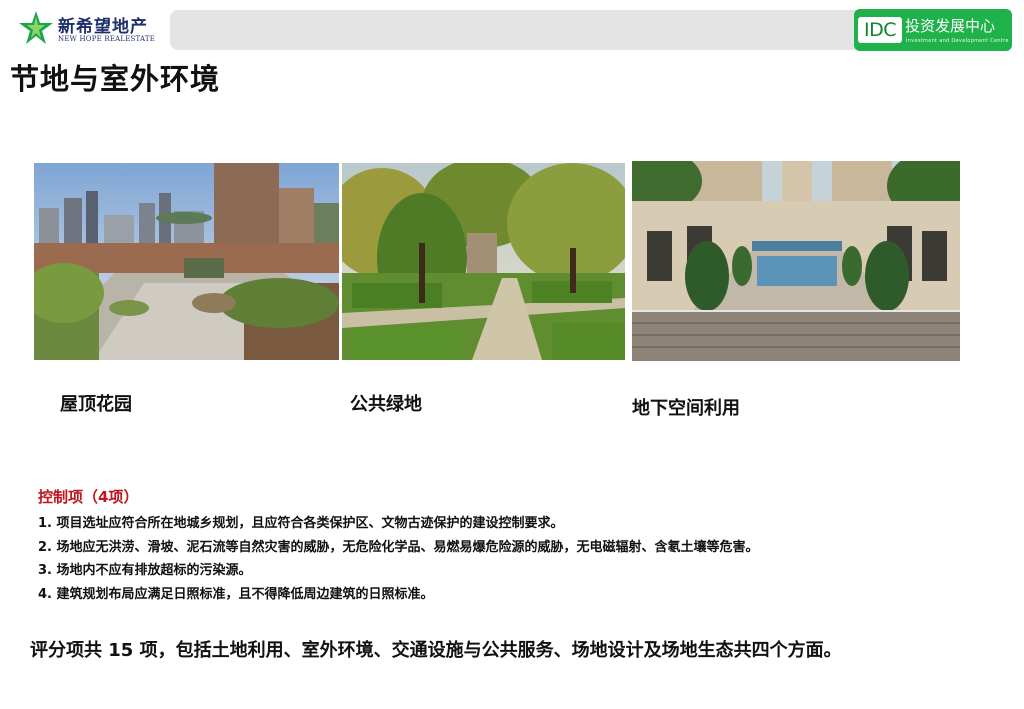 This screenshot has width=1024, height=709. What do you see at coordinates (686, 408) in the screenshot?
I see `caption-underground-space: 地下空间利用` at bounding box center [686, 408].